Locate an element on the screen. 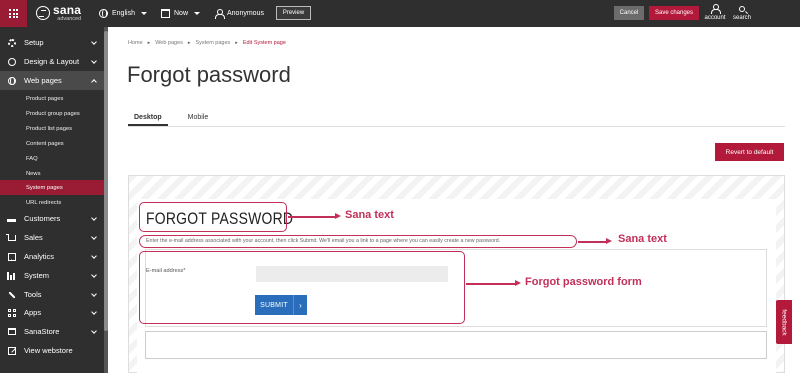 The height and width of the screenshot is (373, 800). sidebar-item-label: Sales is located at coordinates (33, 237).